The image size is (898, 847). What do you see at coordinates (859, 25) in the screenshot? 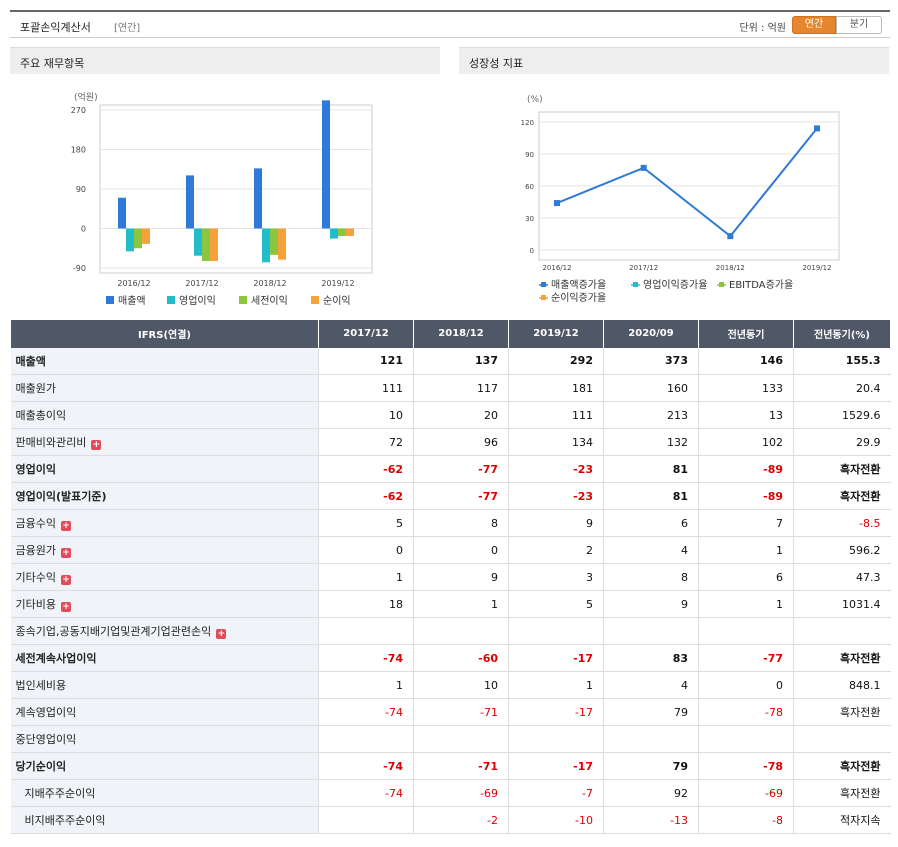
I see `quarterly-toggle-button: 분기` at bounding box center [859, 25].